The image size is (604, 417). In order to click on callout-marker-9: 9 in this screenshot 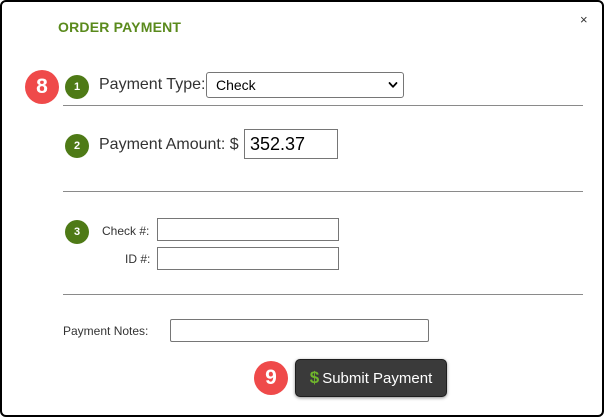, I will do `click(271, 378)`.